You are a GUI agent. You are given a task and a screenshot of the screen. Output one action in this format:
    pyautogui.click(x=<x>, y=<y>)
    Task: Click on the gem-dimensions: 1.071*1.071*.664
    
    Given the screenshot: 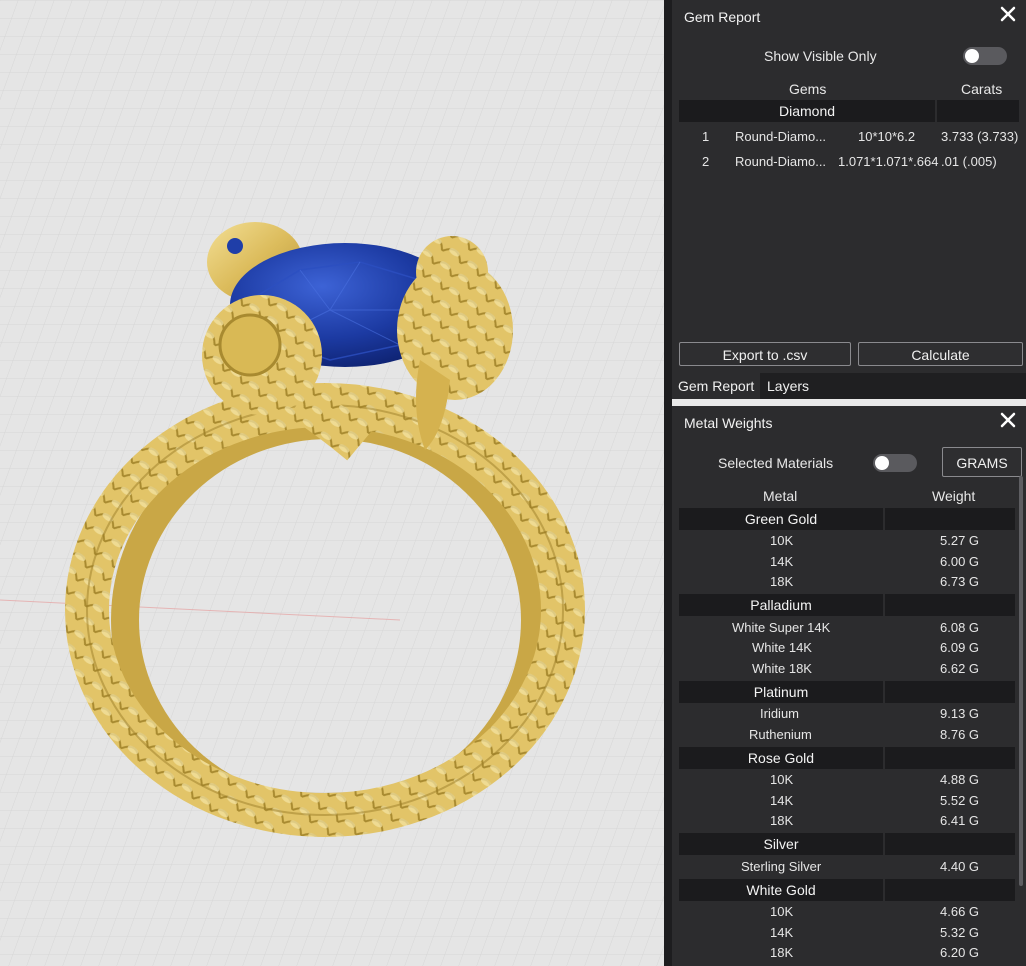 What is the action you would take?
    pyautogui.click(x=888, y=161)
    